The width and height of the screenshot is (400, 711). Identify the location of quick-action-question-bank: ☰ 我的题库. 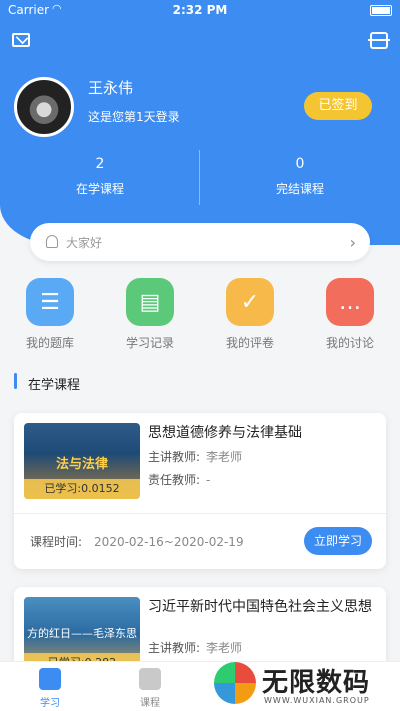
(50, 314).